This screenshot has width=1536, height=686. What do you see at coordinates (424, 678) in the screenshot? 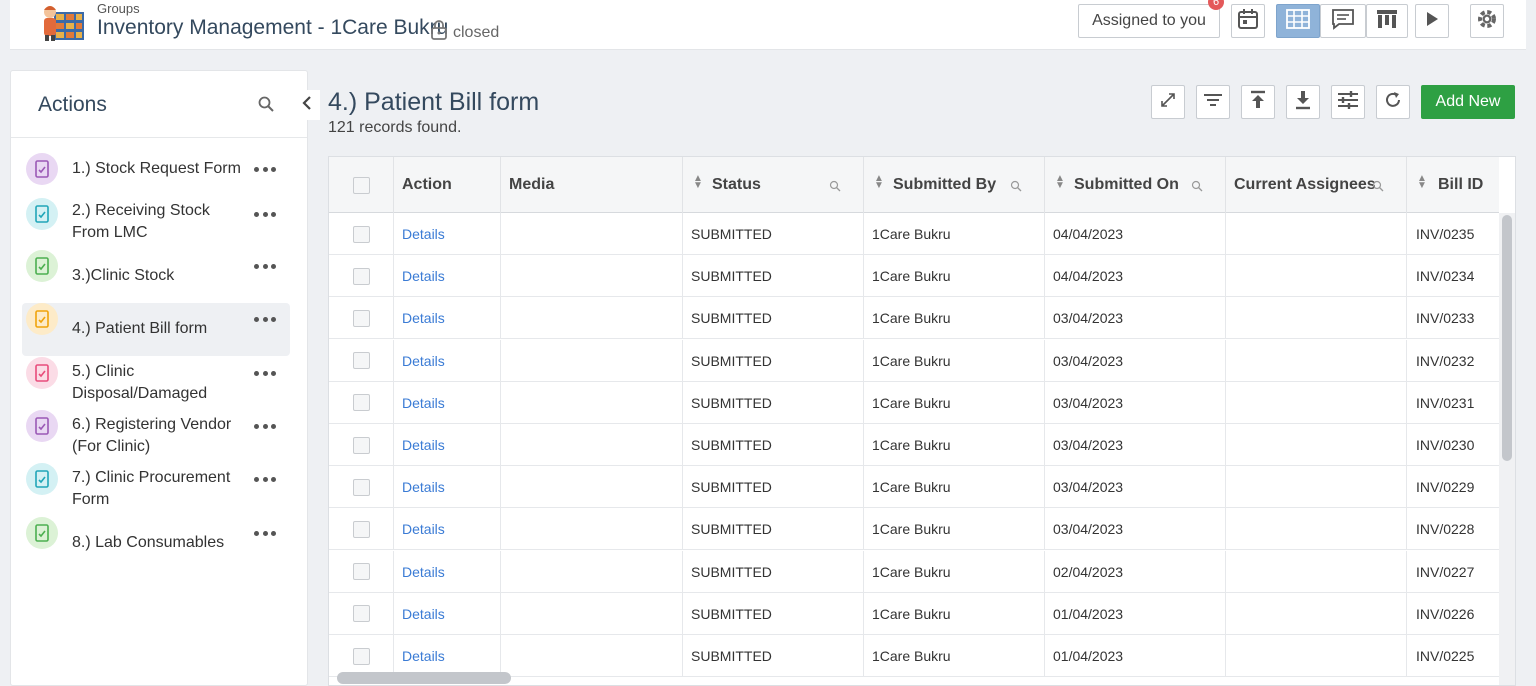
I see `horizontal-scroll-thumb` at bounding box center [424, 678].